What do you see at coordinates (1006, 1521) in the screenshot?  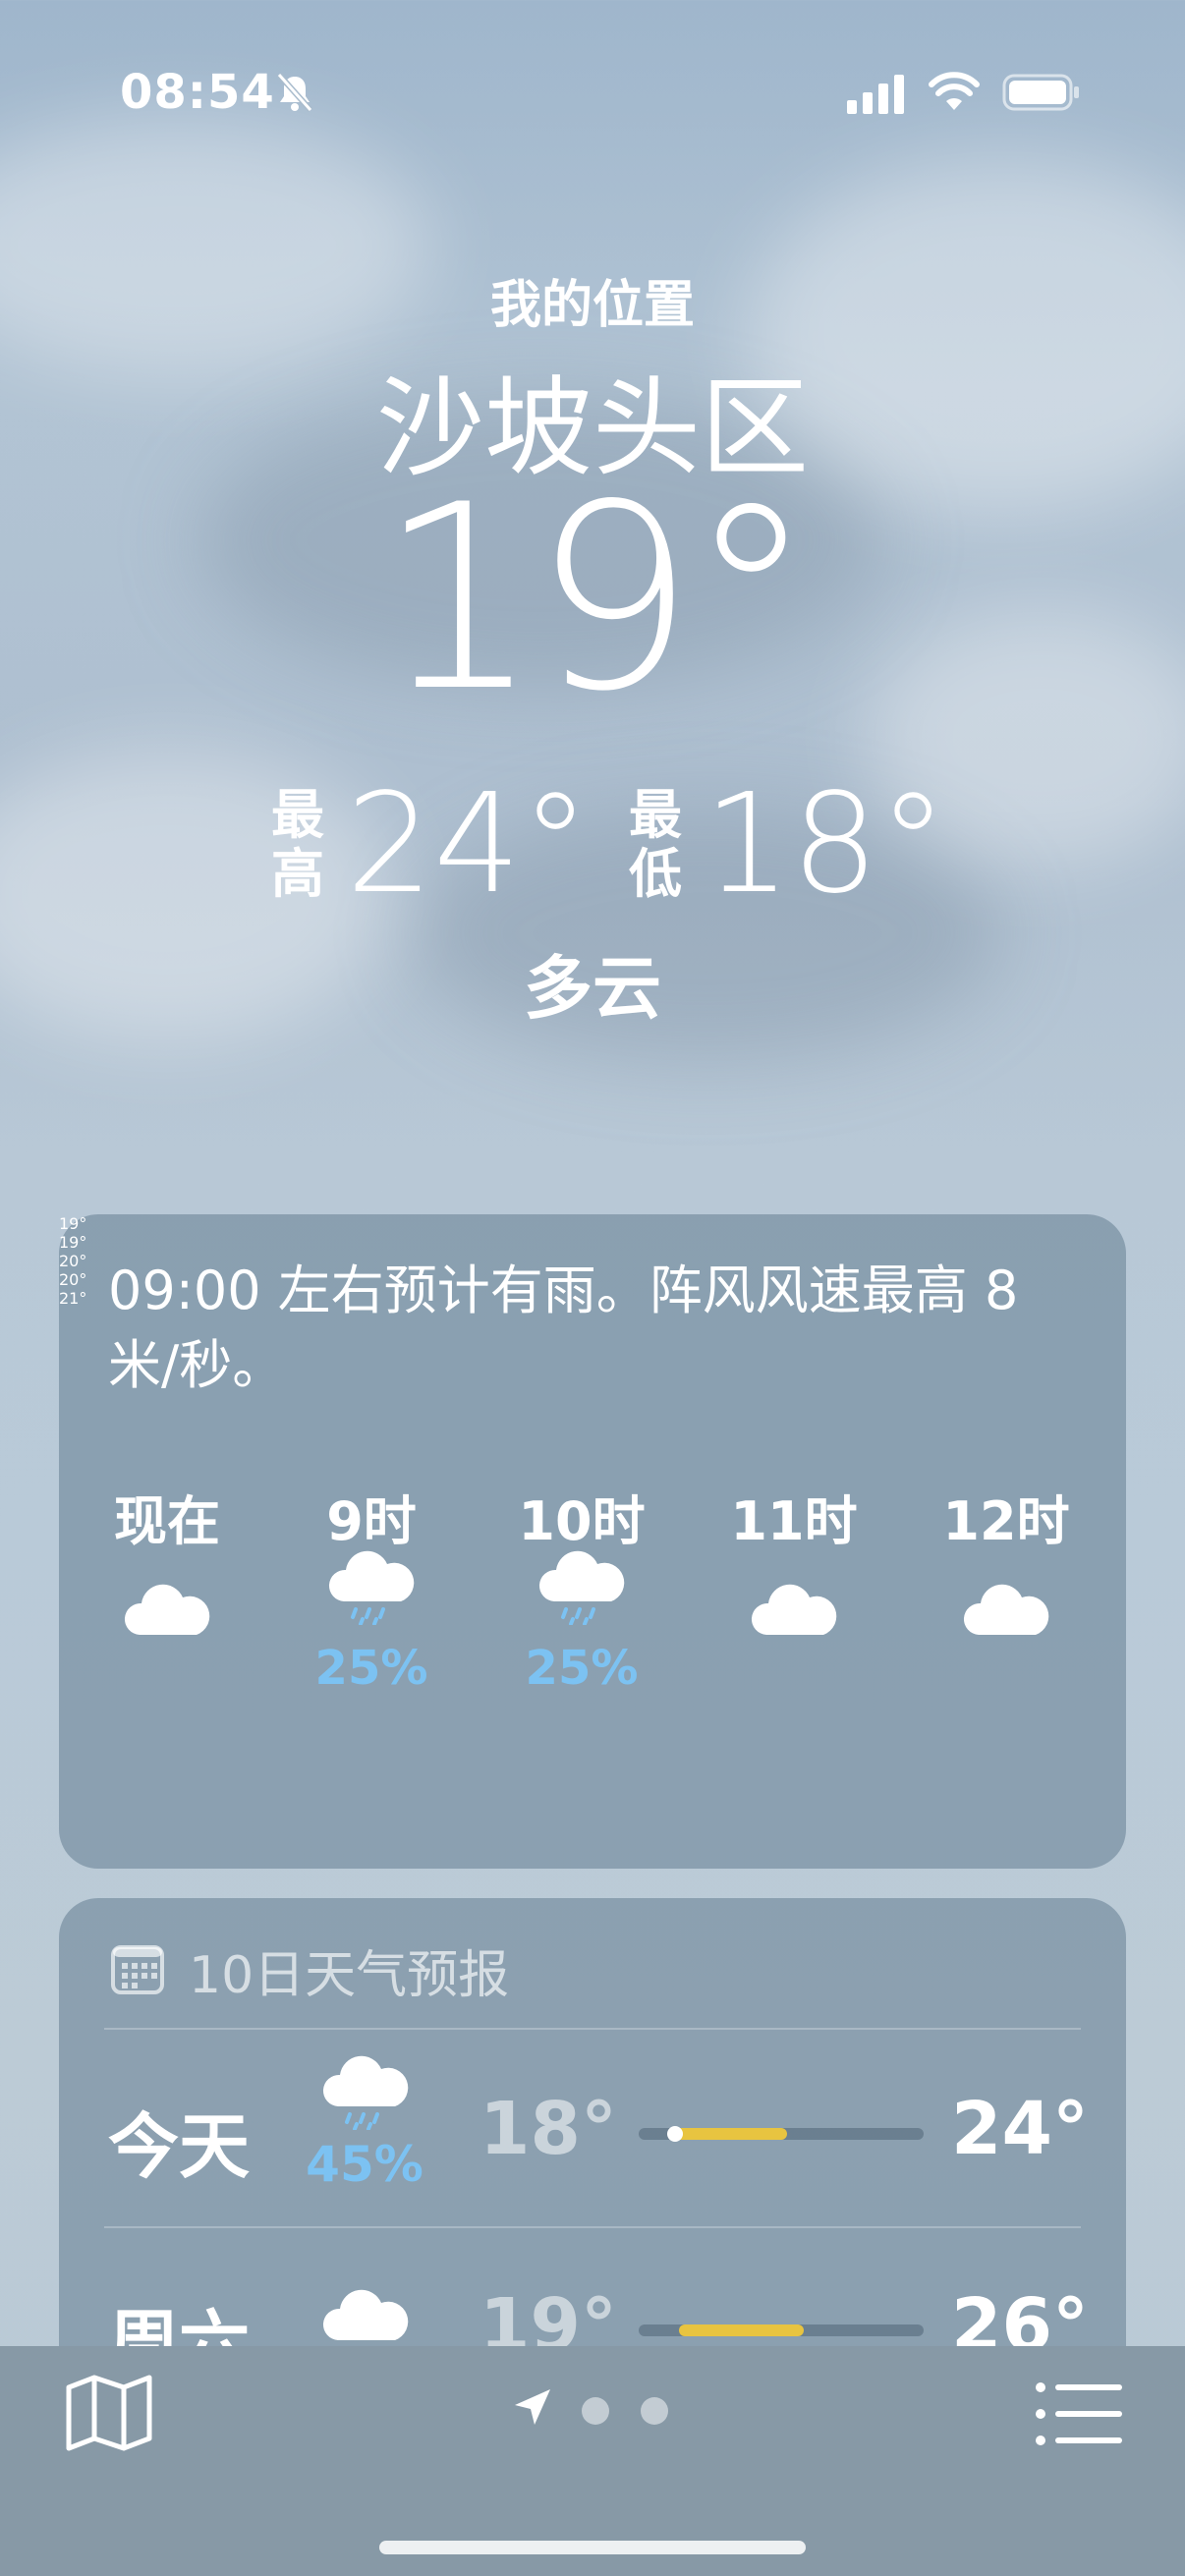 I see `hour-label: 12时` at bounding box center [1006, 1521].